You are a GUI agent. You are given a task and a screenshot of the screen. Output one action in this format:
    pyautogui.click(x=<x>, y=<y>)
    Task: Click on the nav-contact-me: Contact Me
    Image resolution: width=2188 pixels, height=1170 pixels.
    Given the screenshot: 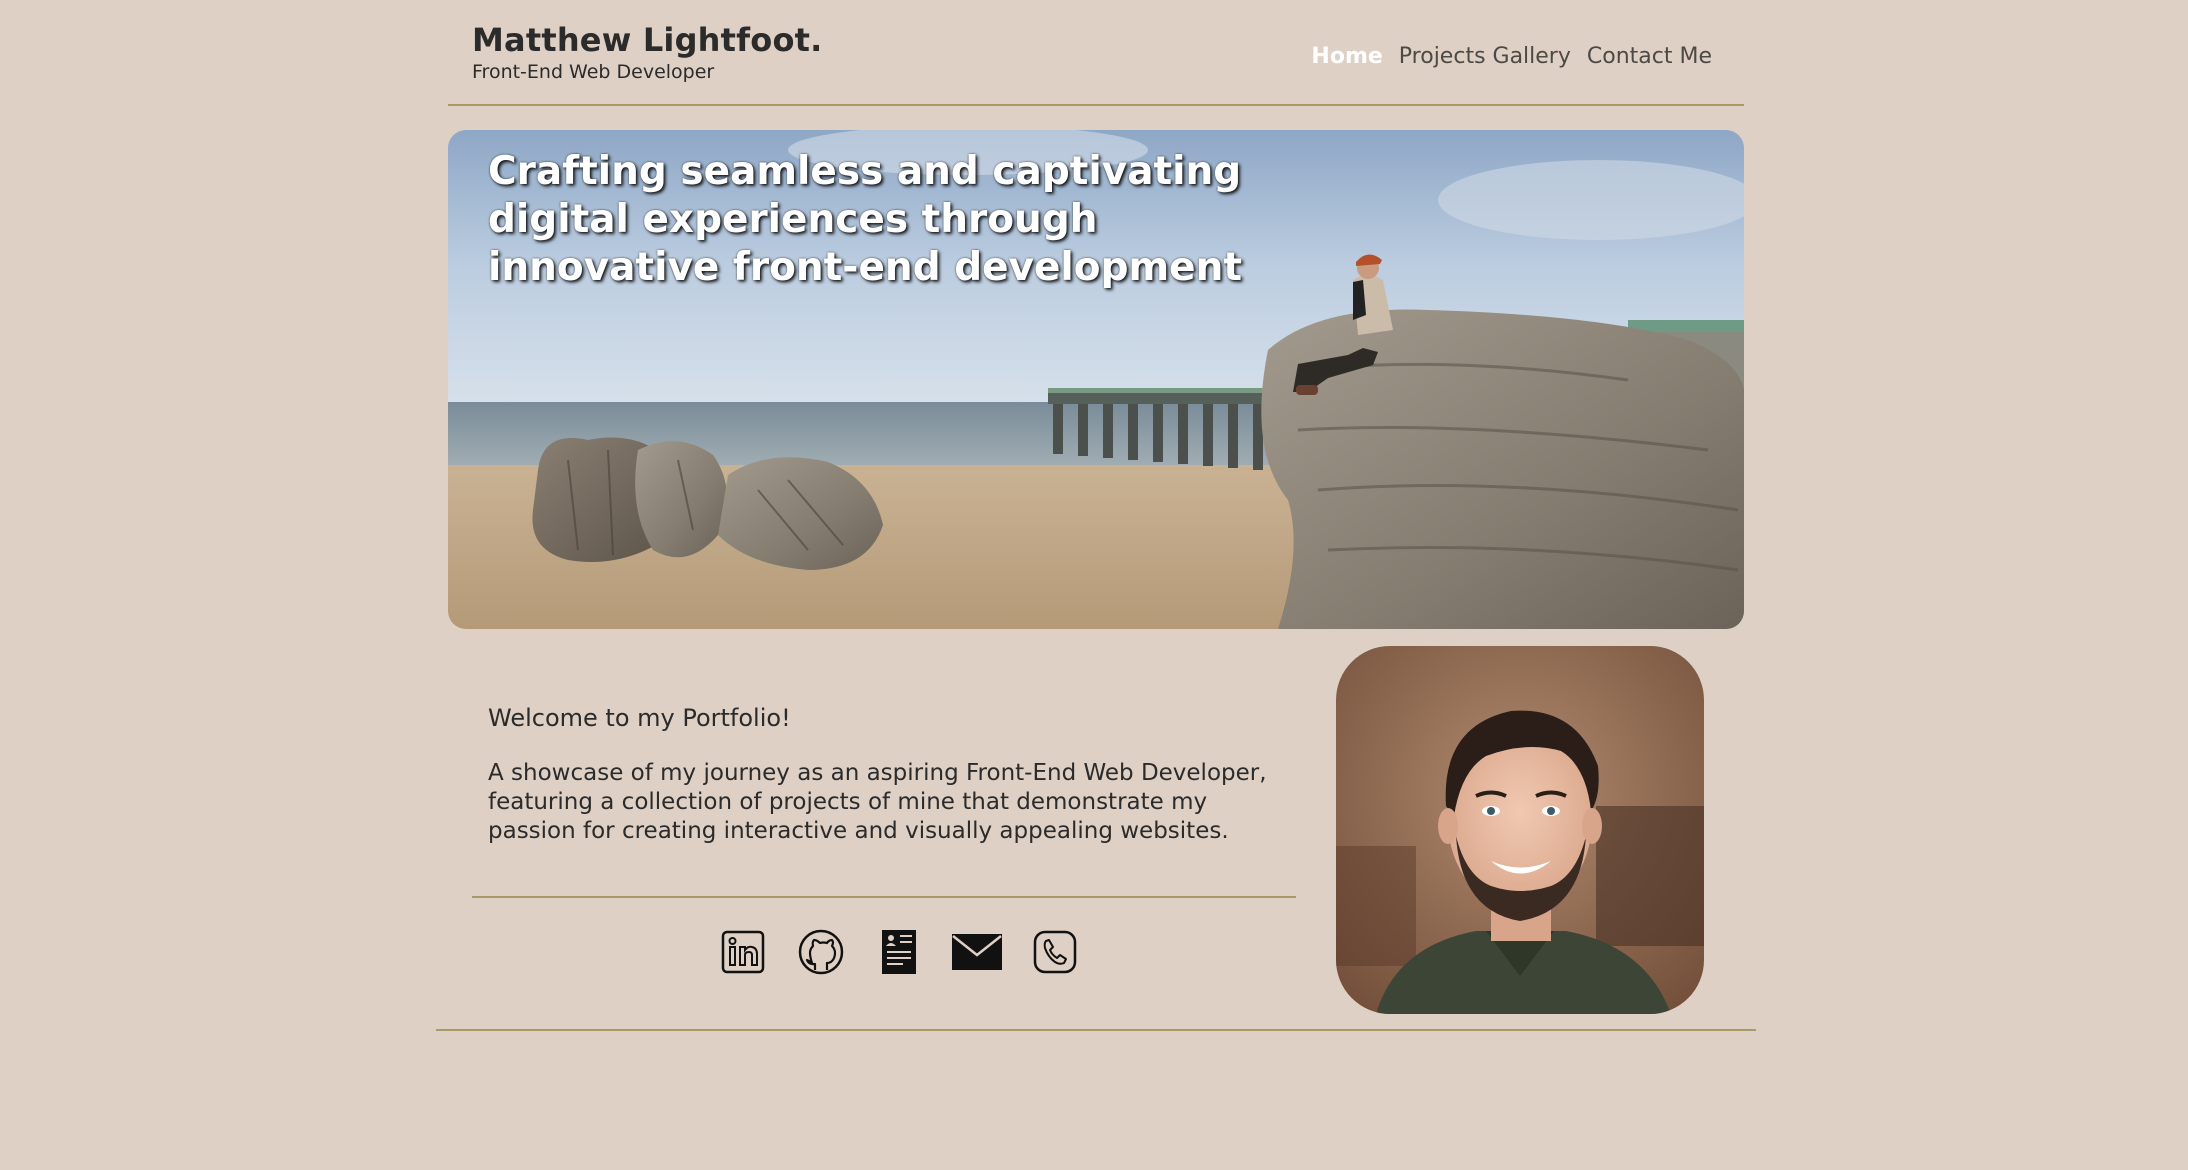 What is the action you would take?
    pyautogui.click(x=1649, y=57)
    